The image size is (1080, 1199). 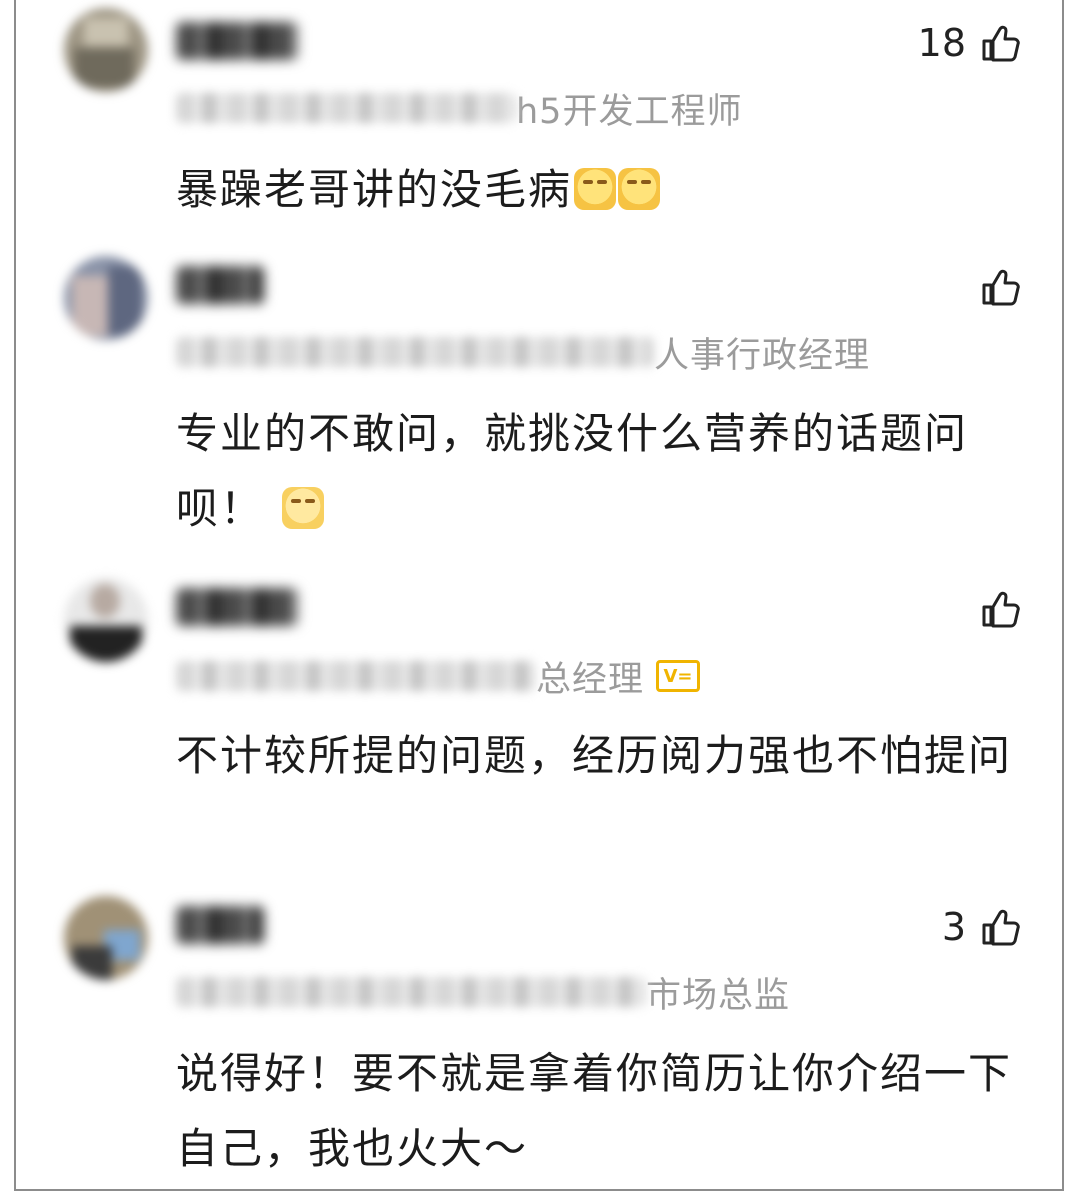 I want to click on author-title-row: 总经理 V=, so click(x=438, y=678).